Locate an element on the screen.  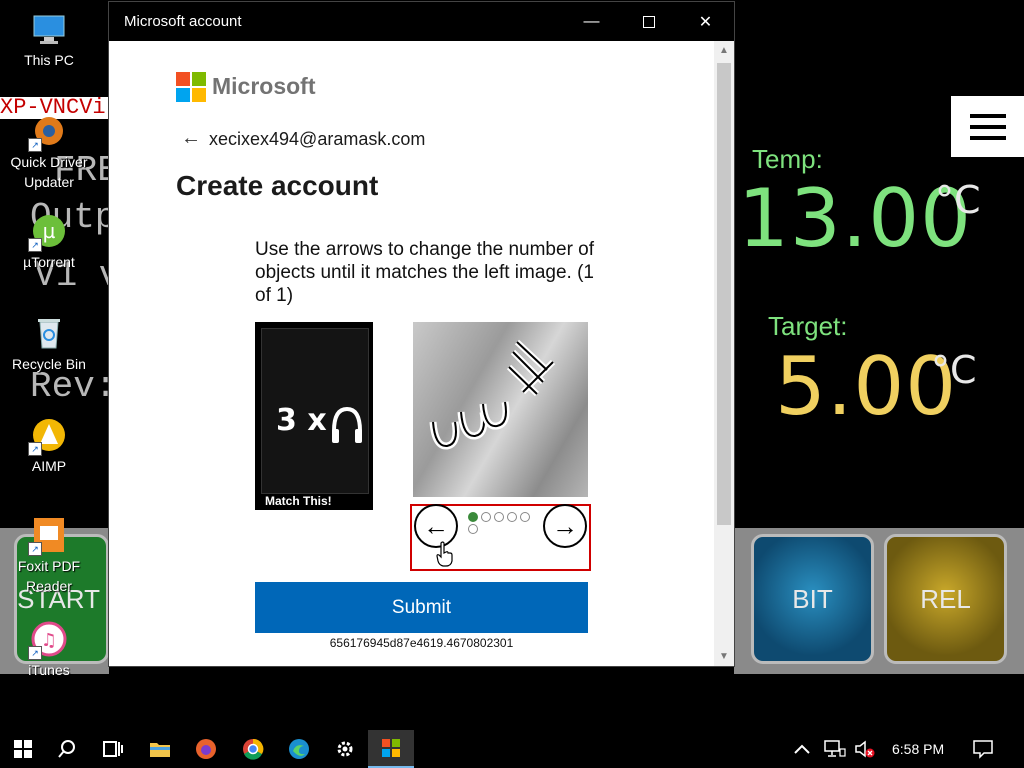
clock: 6:58 PM is located at coordinates (918, 749).